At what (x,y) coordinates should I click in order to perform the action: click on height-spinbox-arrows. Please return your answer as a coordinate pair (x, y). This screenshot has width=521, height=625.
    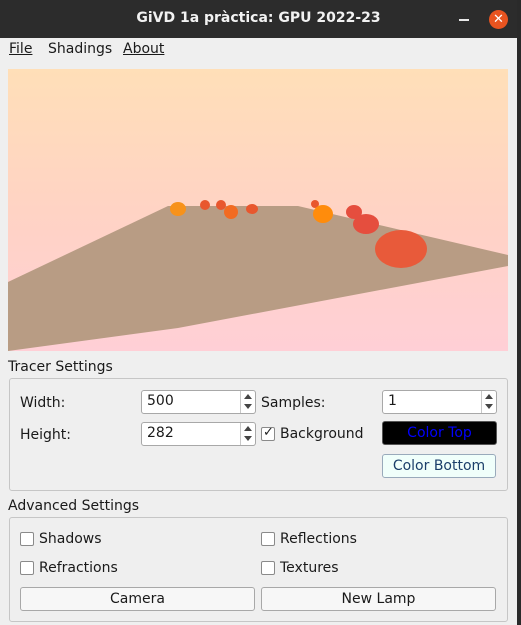
    Looking at the image, I should click on (247, 434).